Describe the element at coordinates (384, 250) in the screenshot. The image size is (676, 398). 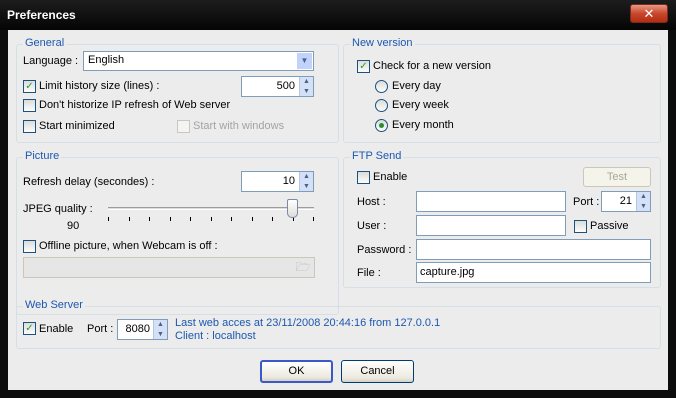
I see `ftp-password-label: Password :` at that location.